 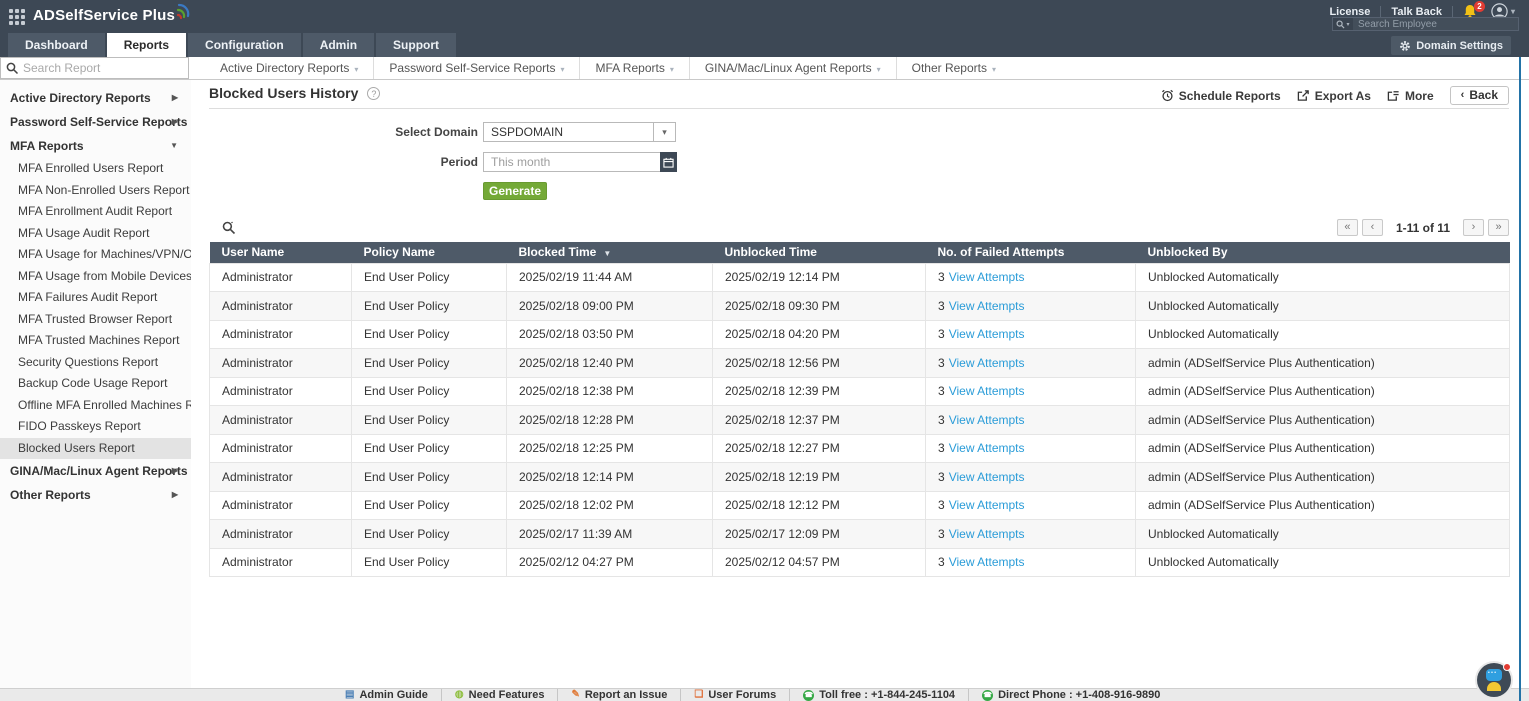 I want to click on sort-desc-icon: ▼, so click(x=607, y=254).